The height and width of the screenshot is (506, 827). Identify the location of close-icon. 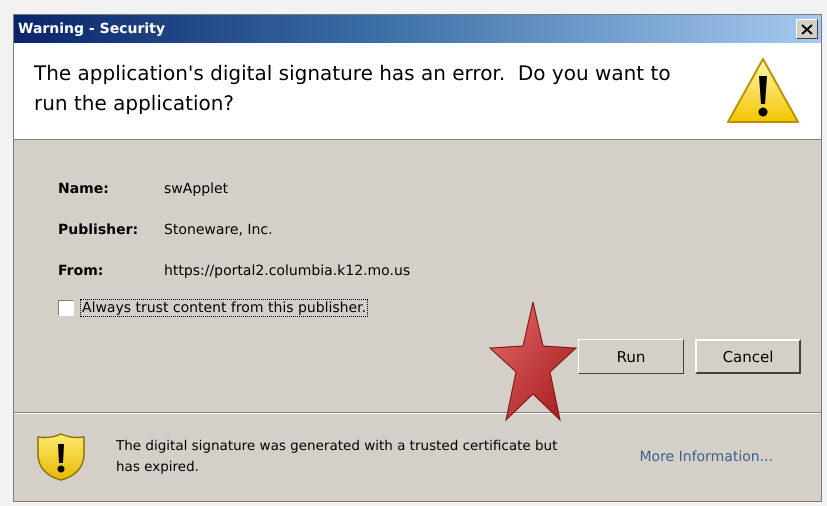
(807, 29).